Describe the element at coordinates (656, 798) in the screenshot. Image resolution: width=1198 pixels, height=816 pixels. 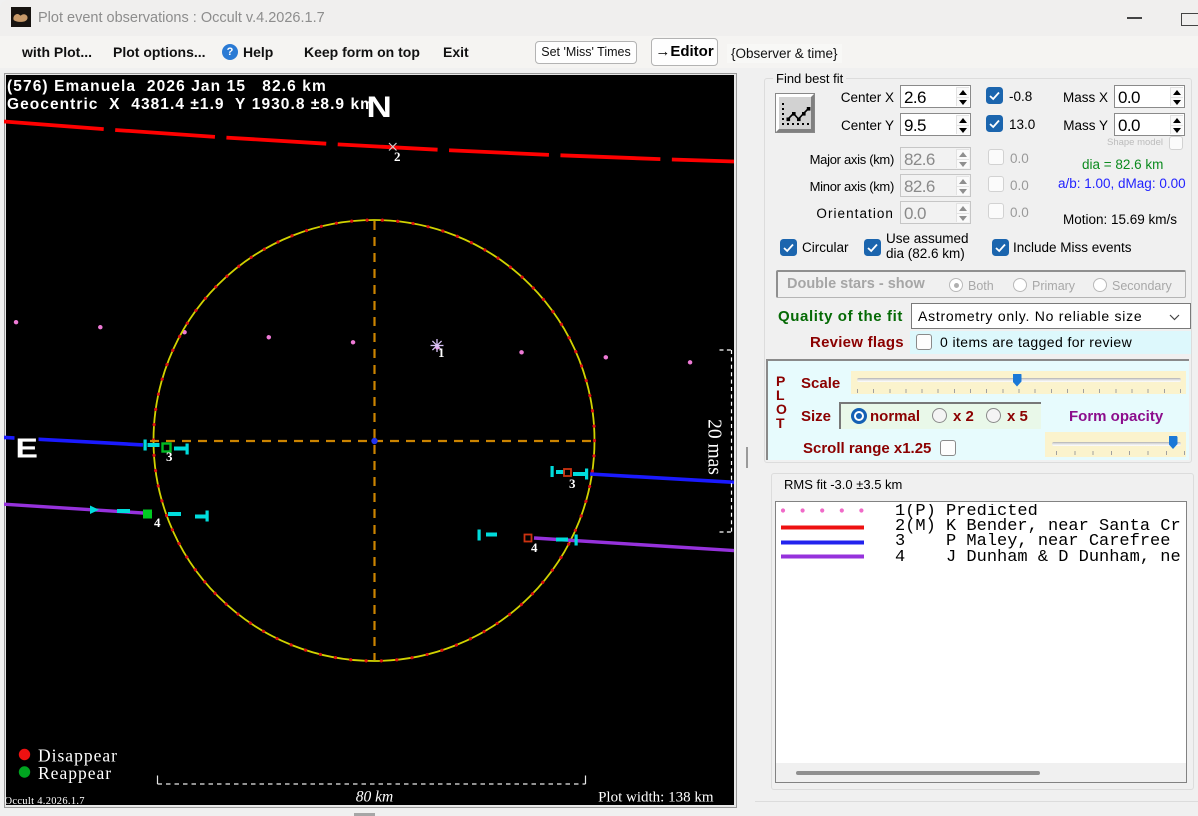
I see `svg-text: Plot width: 138 km` at that location.